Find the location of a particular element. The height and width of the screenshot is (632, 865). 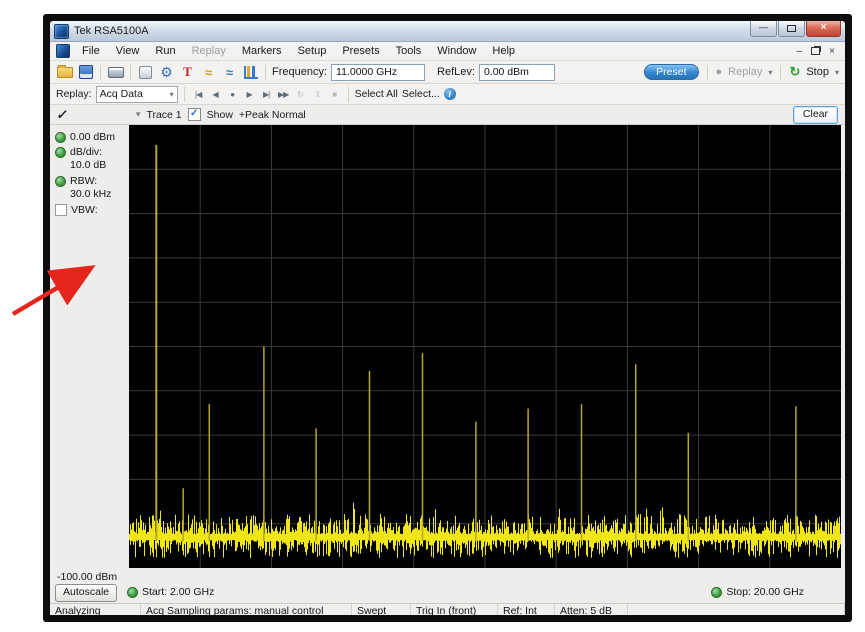

select-all-button: Select All is located at coordinates (376, 94).